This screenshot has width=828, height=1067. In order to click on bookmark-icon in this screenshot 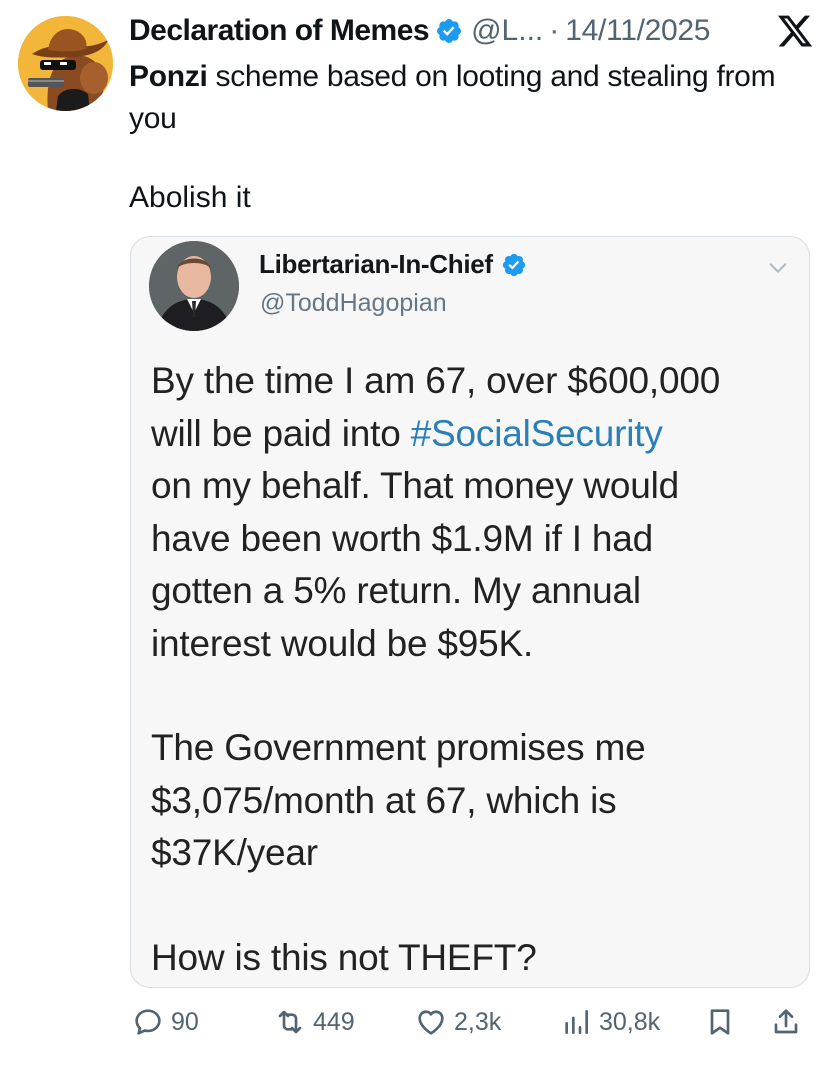, I will do `click(720, 1022)`.